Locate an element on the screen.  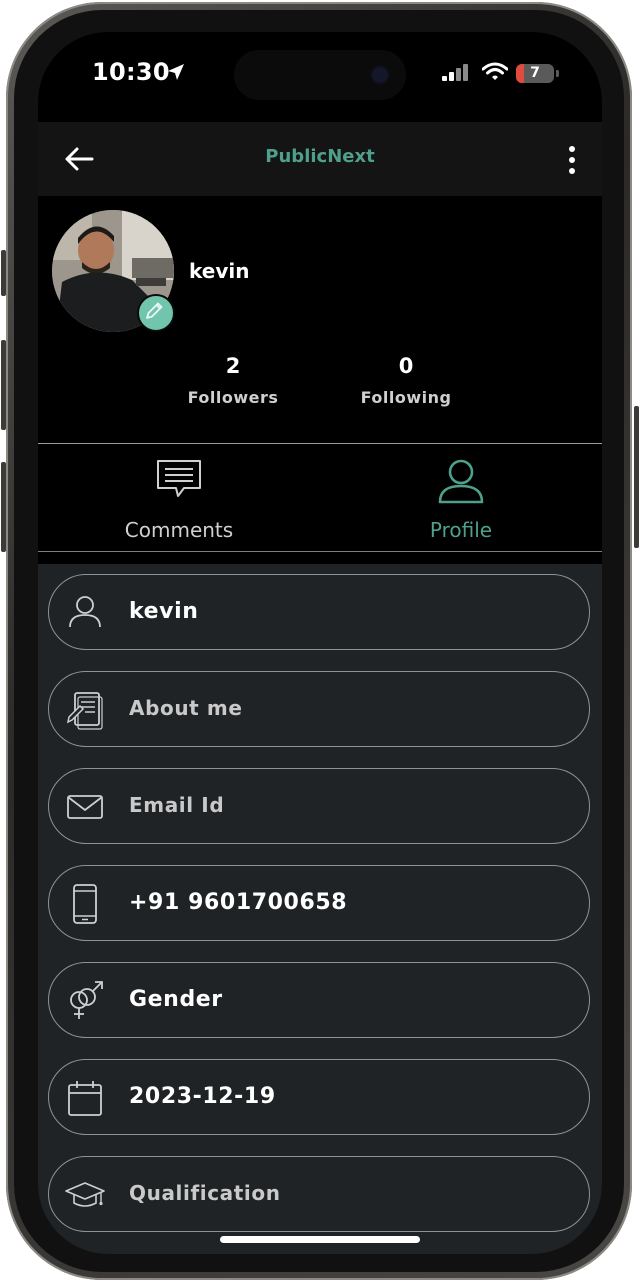
name-field: kevin is located at coordinates (319, 612).